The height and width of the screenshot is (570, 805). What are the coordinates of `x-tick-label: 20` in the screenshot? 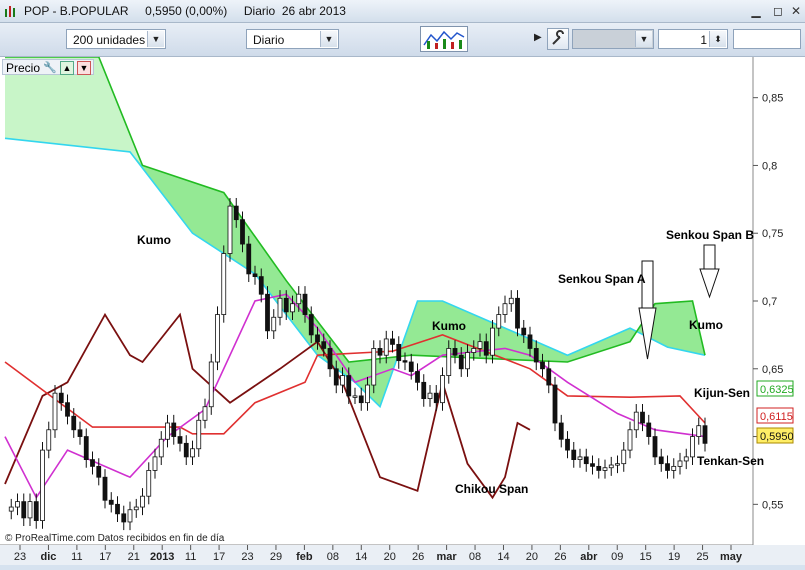 It's located at (390, 557).